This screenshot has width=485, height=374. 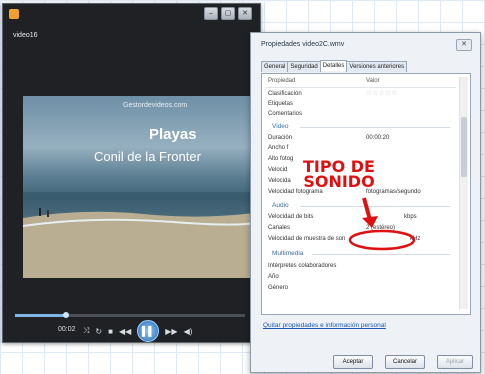 What do you see at coordinates (370, 222) in the screenshot?
I see `annotation-arrowhead` at bounding box center [370, 222].